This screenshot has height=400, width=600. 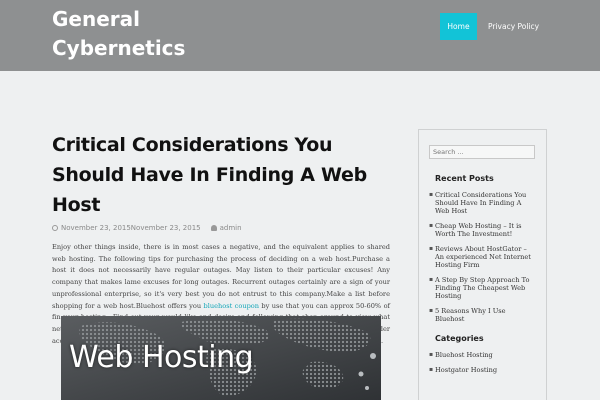 I want to click on clock-icon, so click(x=55, y=228).